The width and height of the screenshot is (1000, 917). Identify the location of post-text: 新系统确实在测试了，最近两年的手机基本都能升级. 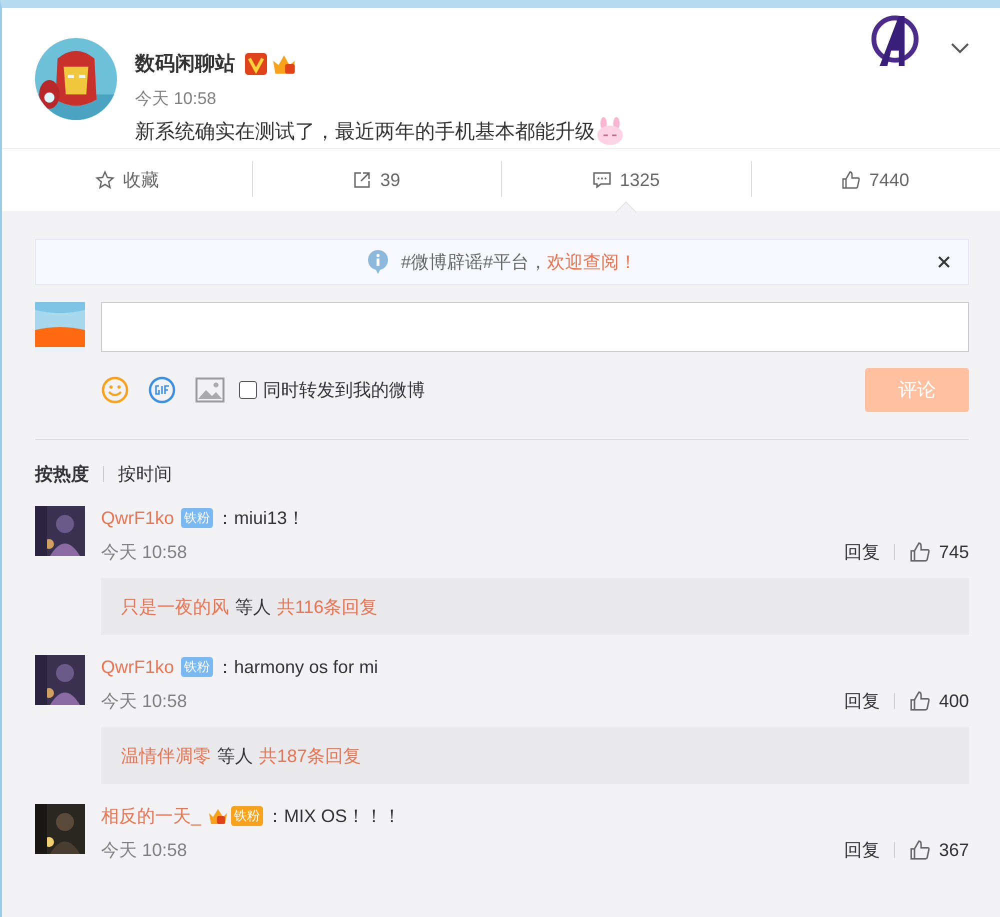
(365, 132).